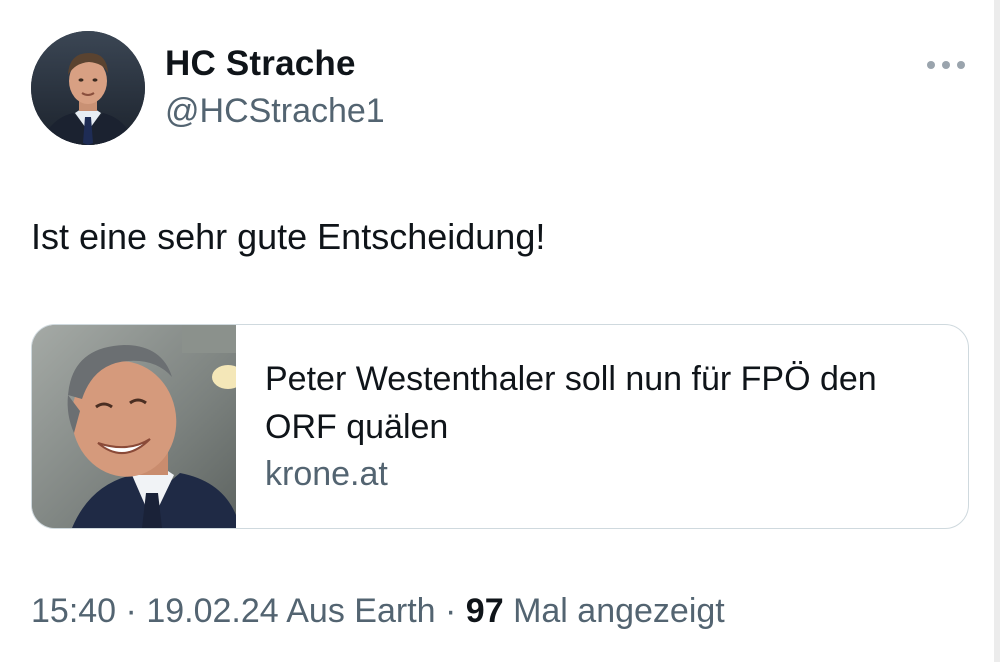 This screenshot has height=662, width=1000. Describe the element at coordinates (288, 236) in the screenshot. I see `tweet-text: Ist eine sehr gute Entscheidung!` at that location.